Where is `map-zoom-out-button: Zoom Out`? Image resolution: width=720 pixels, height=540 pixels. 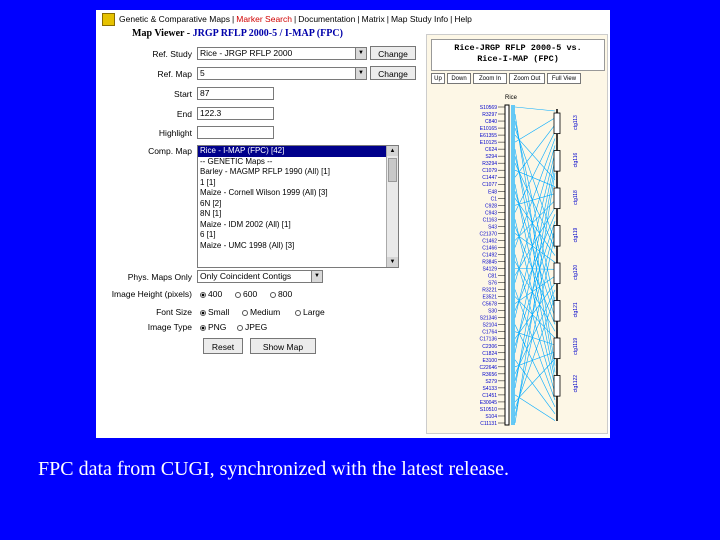 map-zoom-out-button: Zoom Out is located at coordinates (527, 78).